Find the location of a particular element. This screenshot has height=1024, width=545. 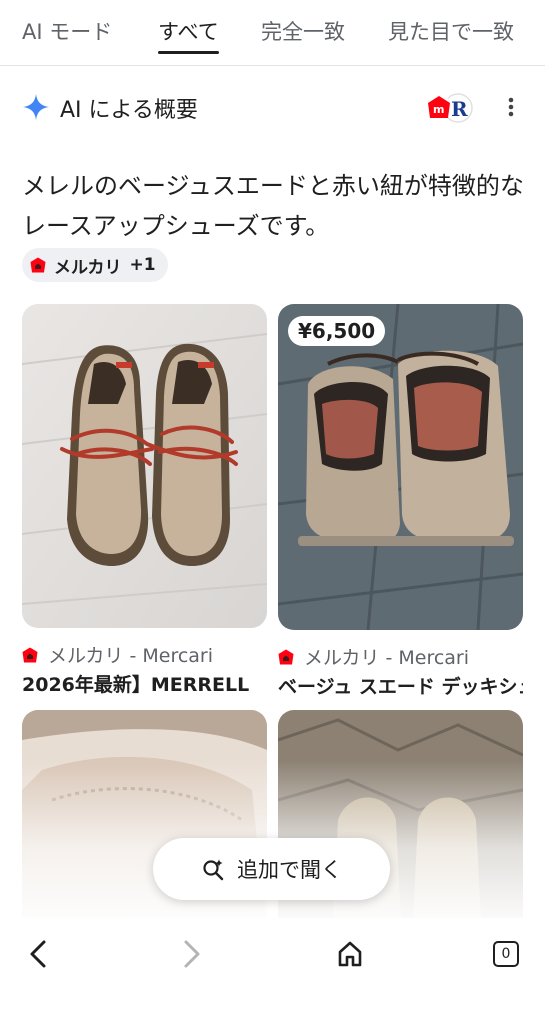

tab-label: AI モード is located at coordinates (67, 32).